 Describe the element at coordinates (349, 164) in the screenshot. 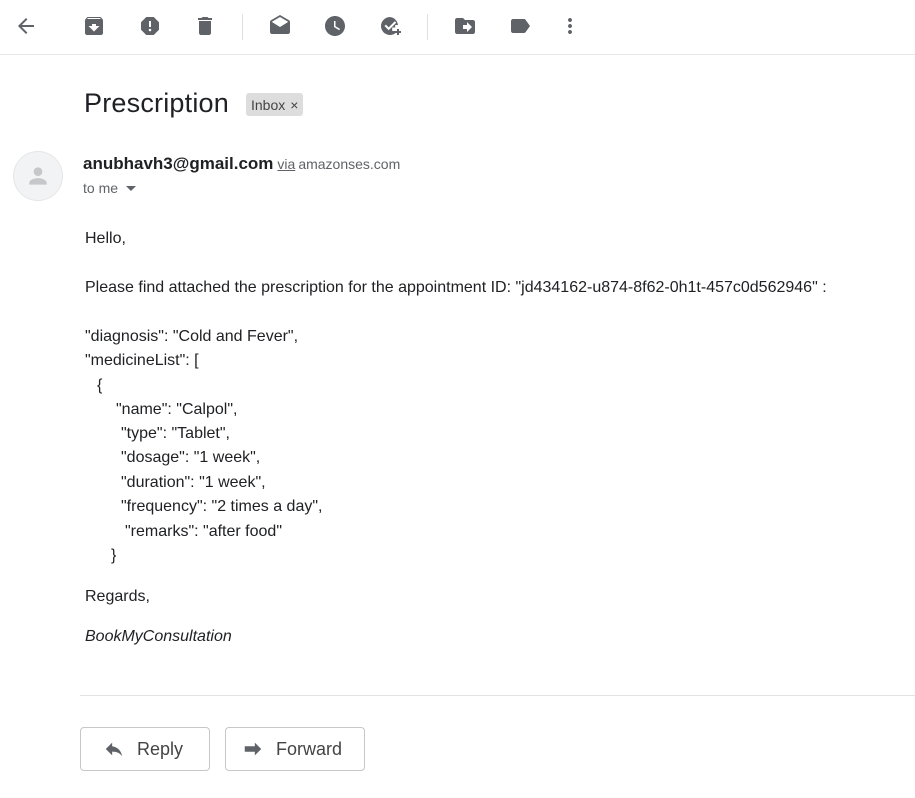

I see `sender-domain: amazonses.com` at that location.